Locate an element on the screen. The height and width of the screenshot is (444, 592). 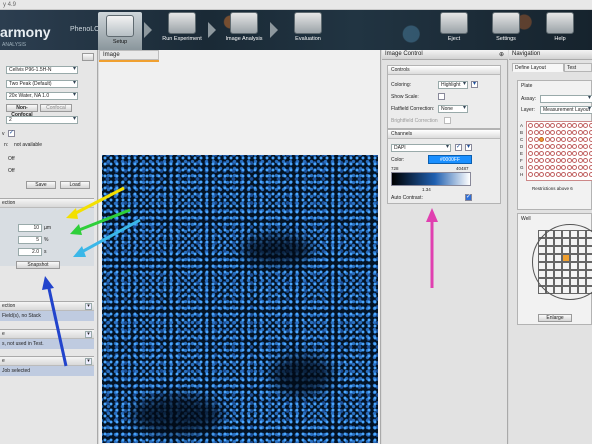
magenta-arrow-head is located at coordinates (432, 215).